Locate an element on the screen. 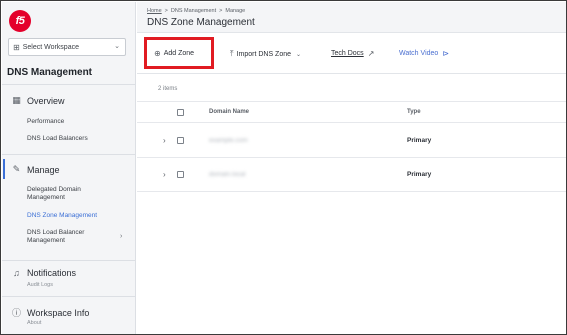 Image resolution: width=567 pixels, height=335 pixels. upload-icon: ⤒ is located at coordinates (232, 53).